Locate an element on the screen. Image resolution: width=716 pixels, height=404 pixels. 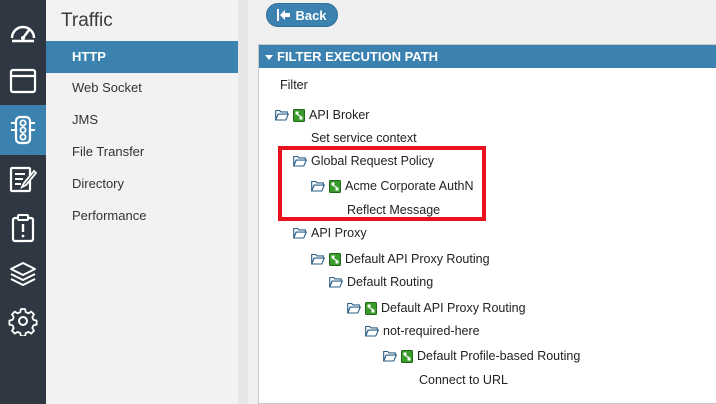
nav-item-jms: JMS is located at coordinates (142, 120).